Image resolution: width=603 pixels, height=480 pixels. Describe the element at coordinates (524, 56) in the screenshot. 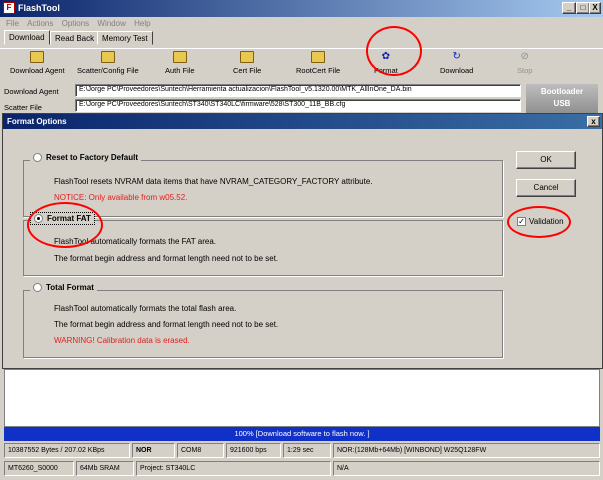

I see `stop-icon: ⊘` at that location.